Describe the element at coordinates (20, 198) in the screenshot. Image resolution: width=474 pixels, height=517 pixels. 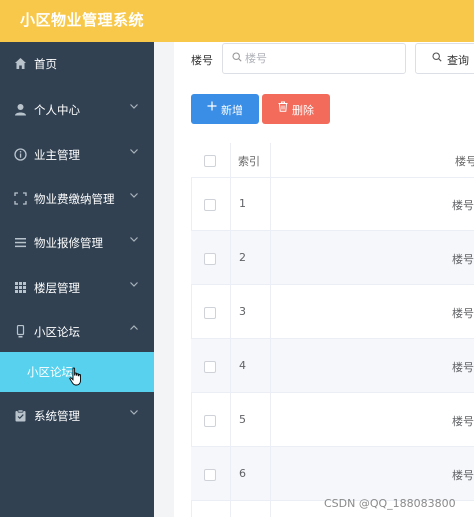
I see `fullscreen-icon` at that location.